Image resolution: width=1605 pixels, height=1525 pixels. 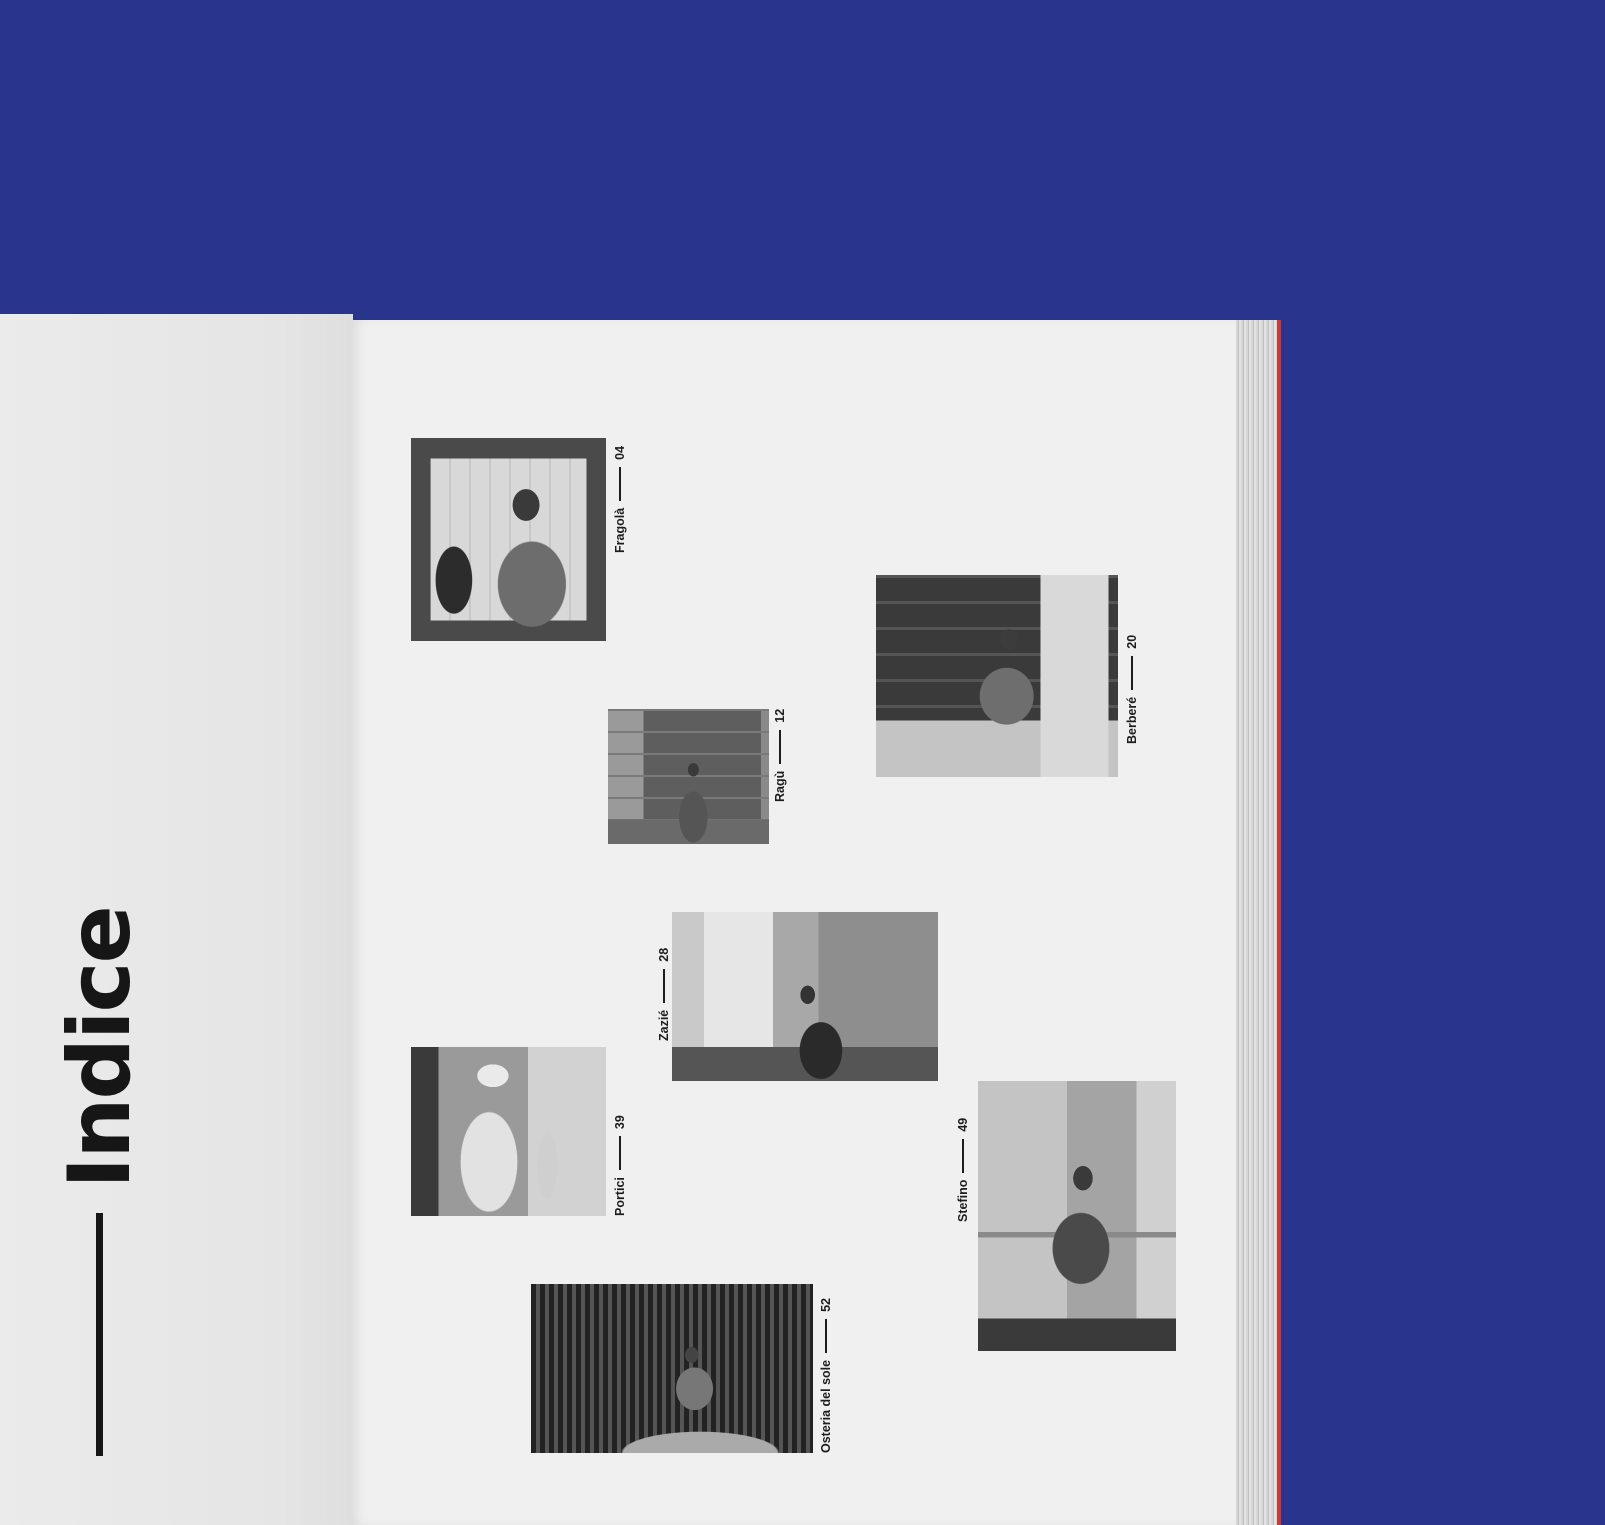 I want to click on entry-name: Ragù, so click(x=780, y=786).